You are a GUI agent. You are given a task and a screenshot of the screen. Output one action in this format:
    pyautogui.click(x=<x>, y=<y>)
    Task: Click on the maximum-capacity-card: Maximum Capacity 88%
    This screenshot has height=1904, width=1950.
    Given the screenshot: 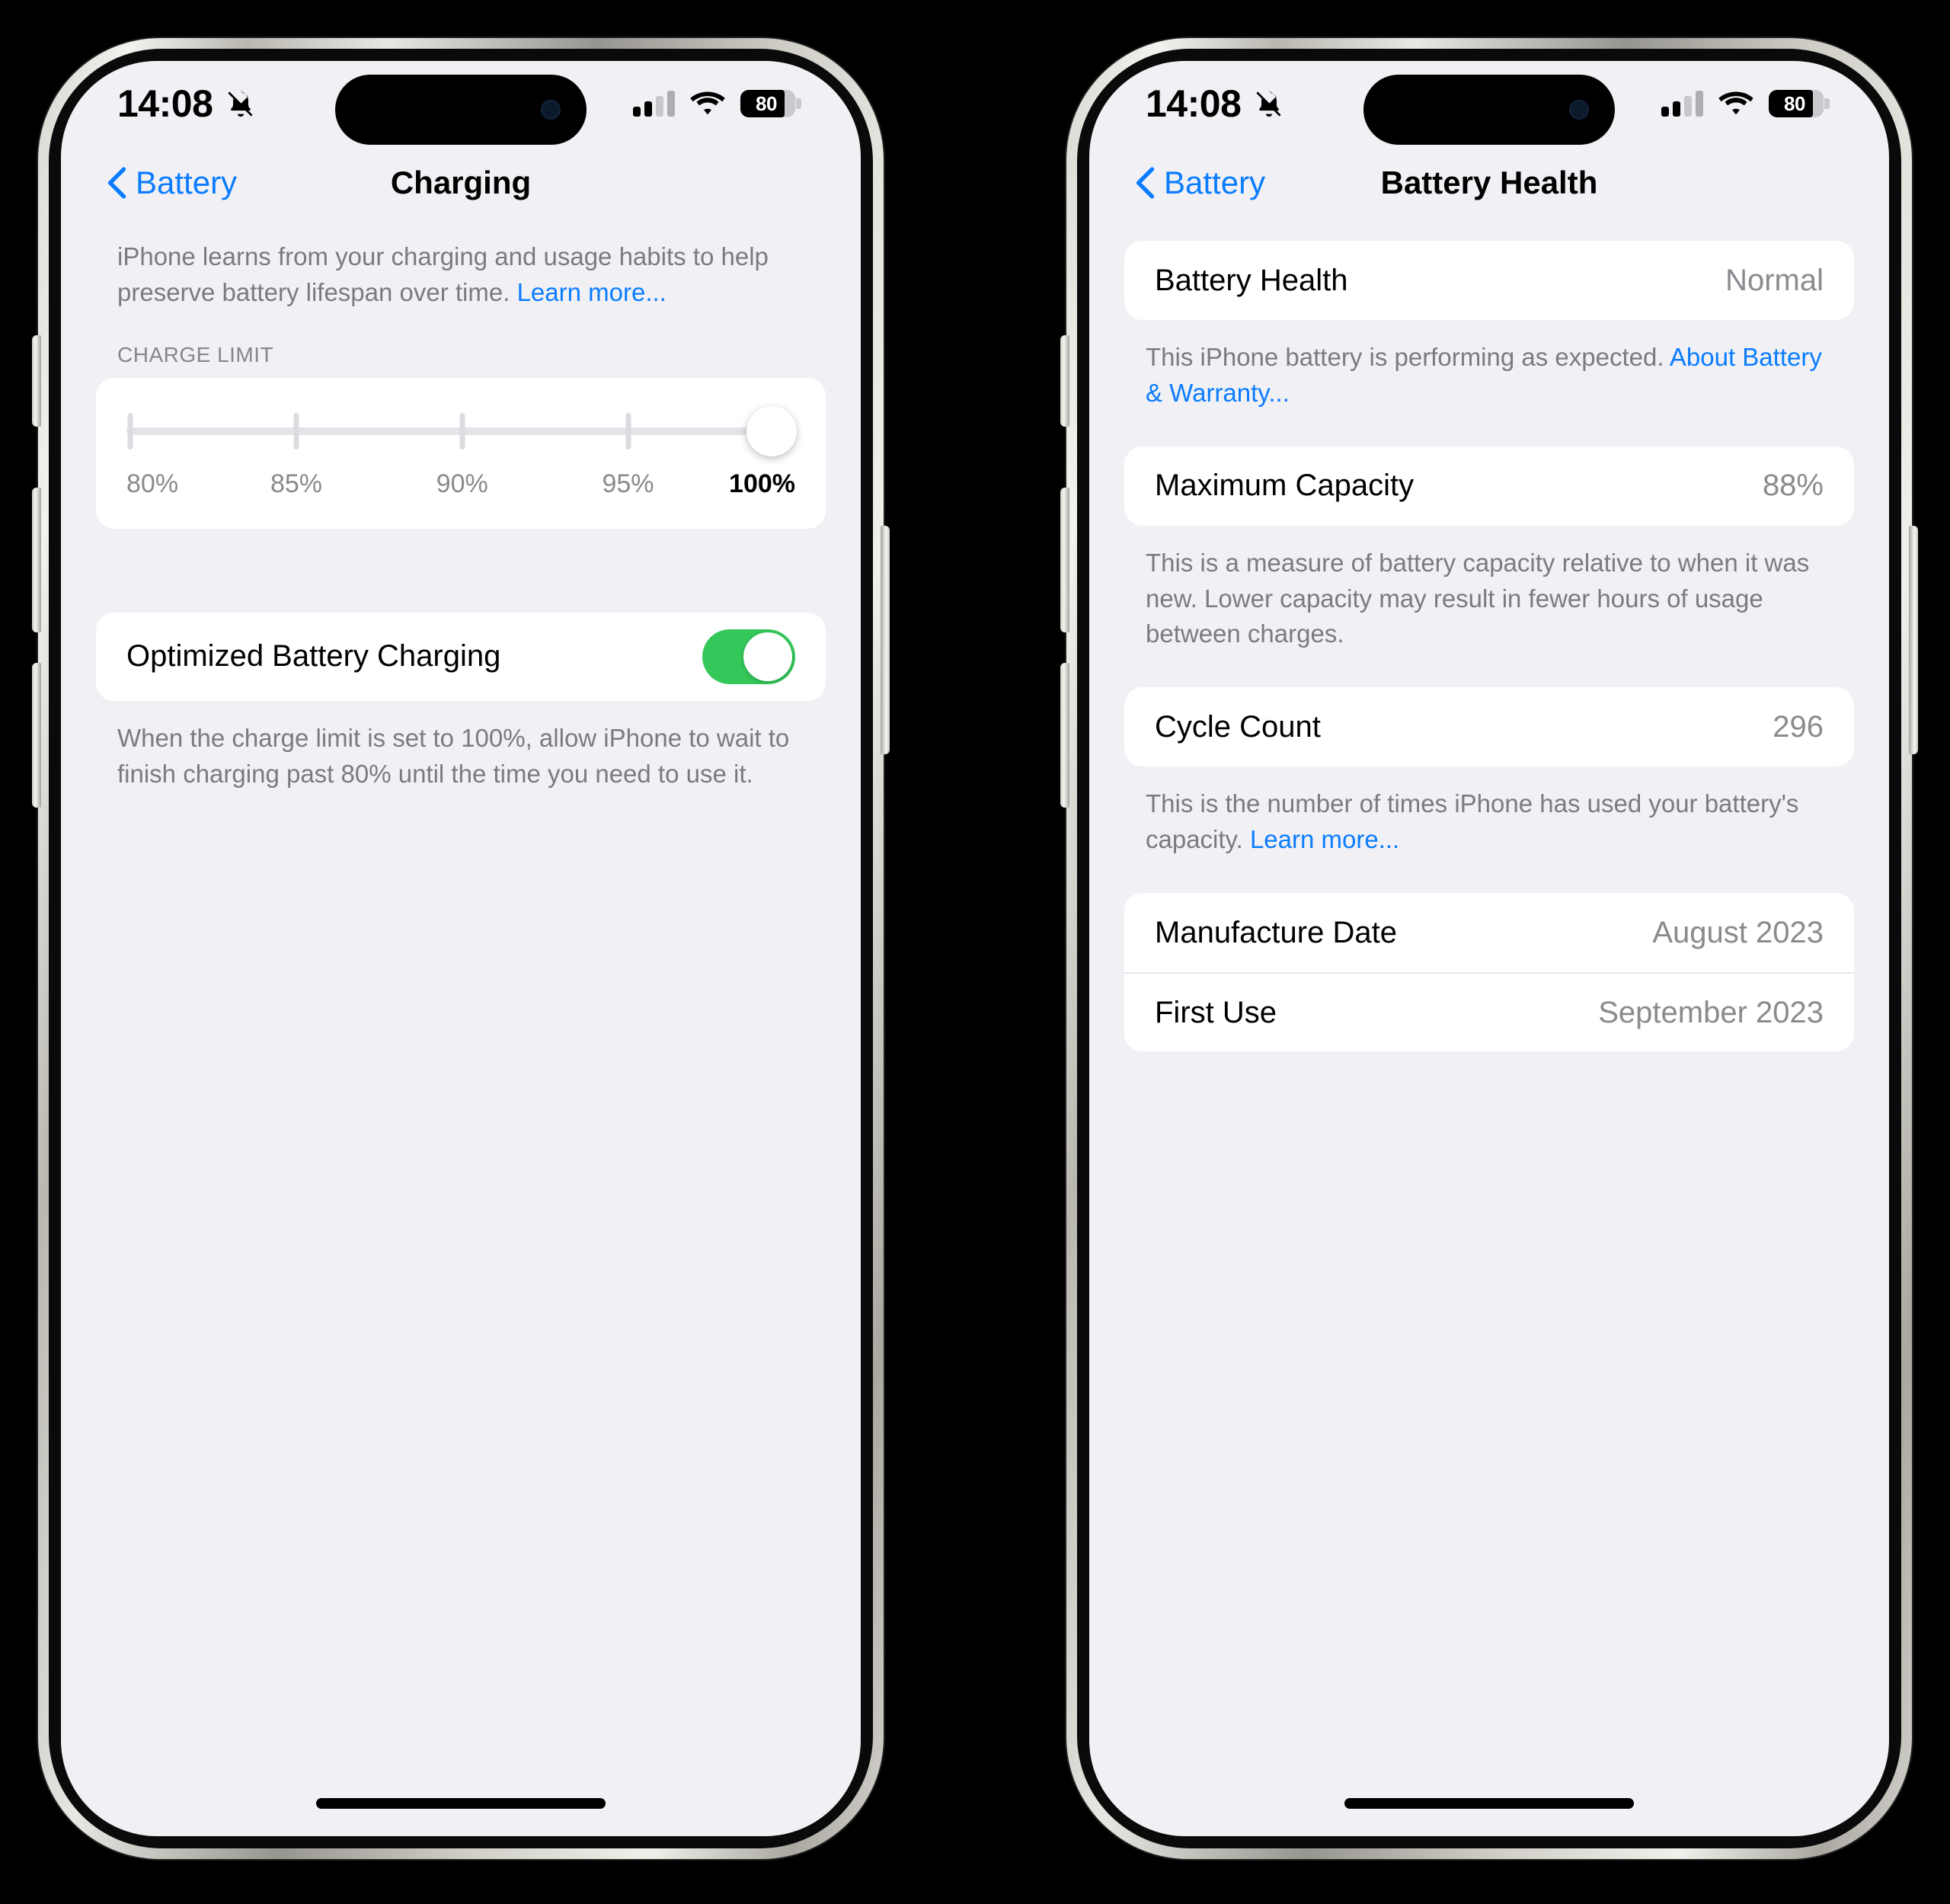 What is the action you would take?
    pyautogui.click(x=1489, y=486)
    